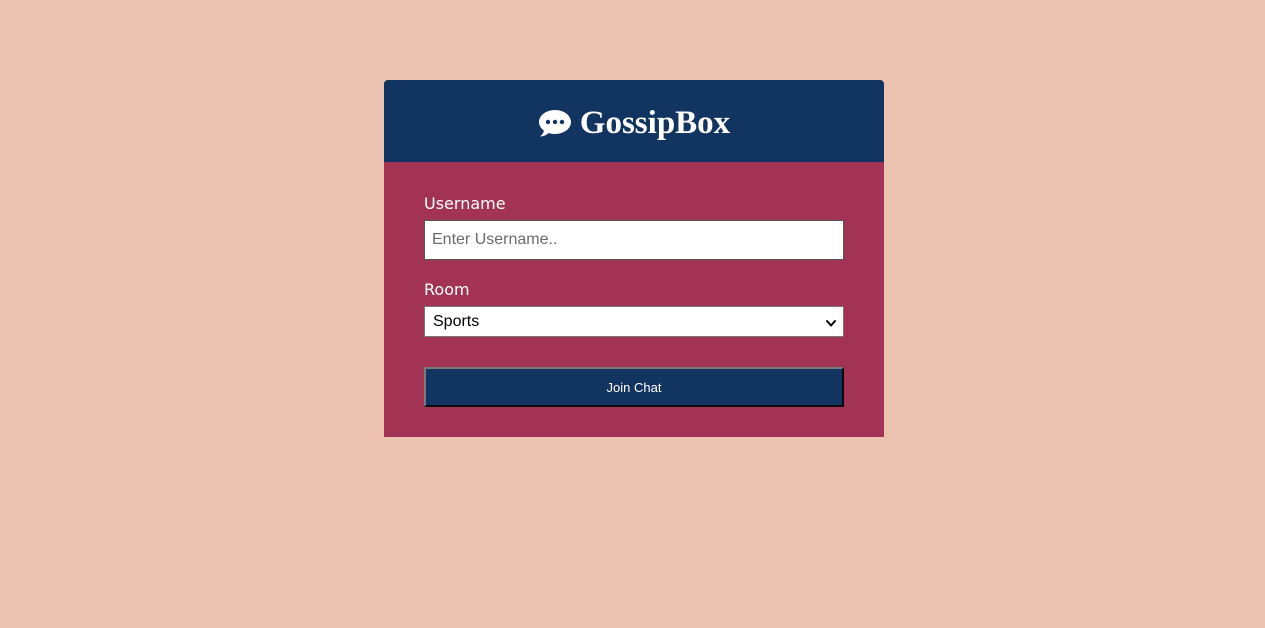 This screenshot has width=1265, height=628. I want to click on username-input, so click(634, 240).